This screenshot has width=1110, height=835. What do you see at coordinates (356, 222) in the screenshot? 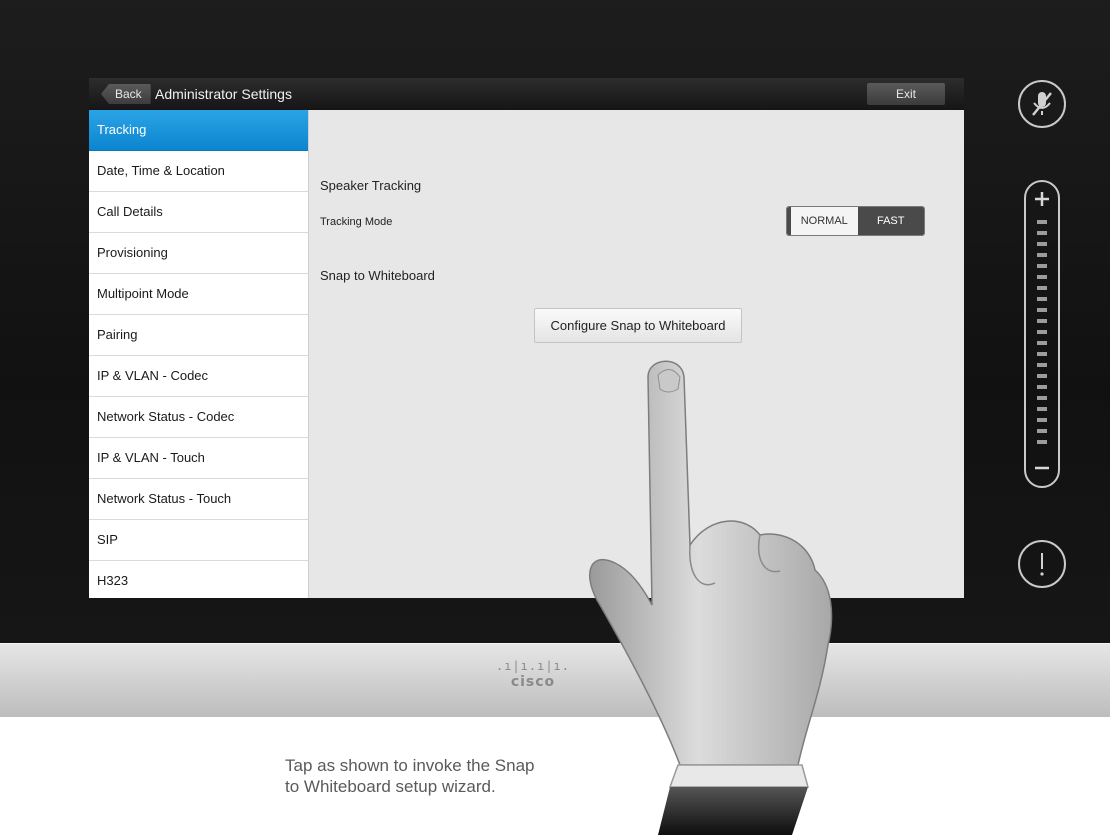
I see `tracking-mode-label: Tracking Mode` at bounding box center [356, 222].